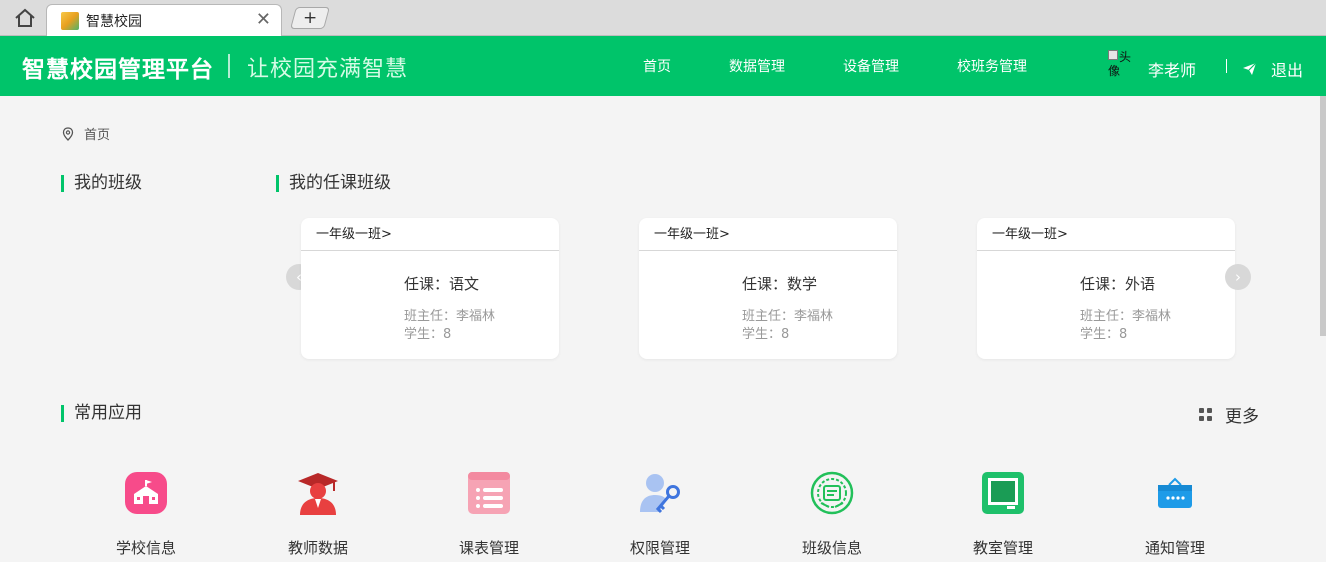 The height and width of the screenshot is (562, 1326). I want to click on chevron-right-icon: ›, so click(1238, 277).